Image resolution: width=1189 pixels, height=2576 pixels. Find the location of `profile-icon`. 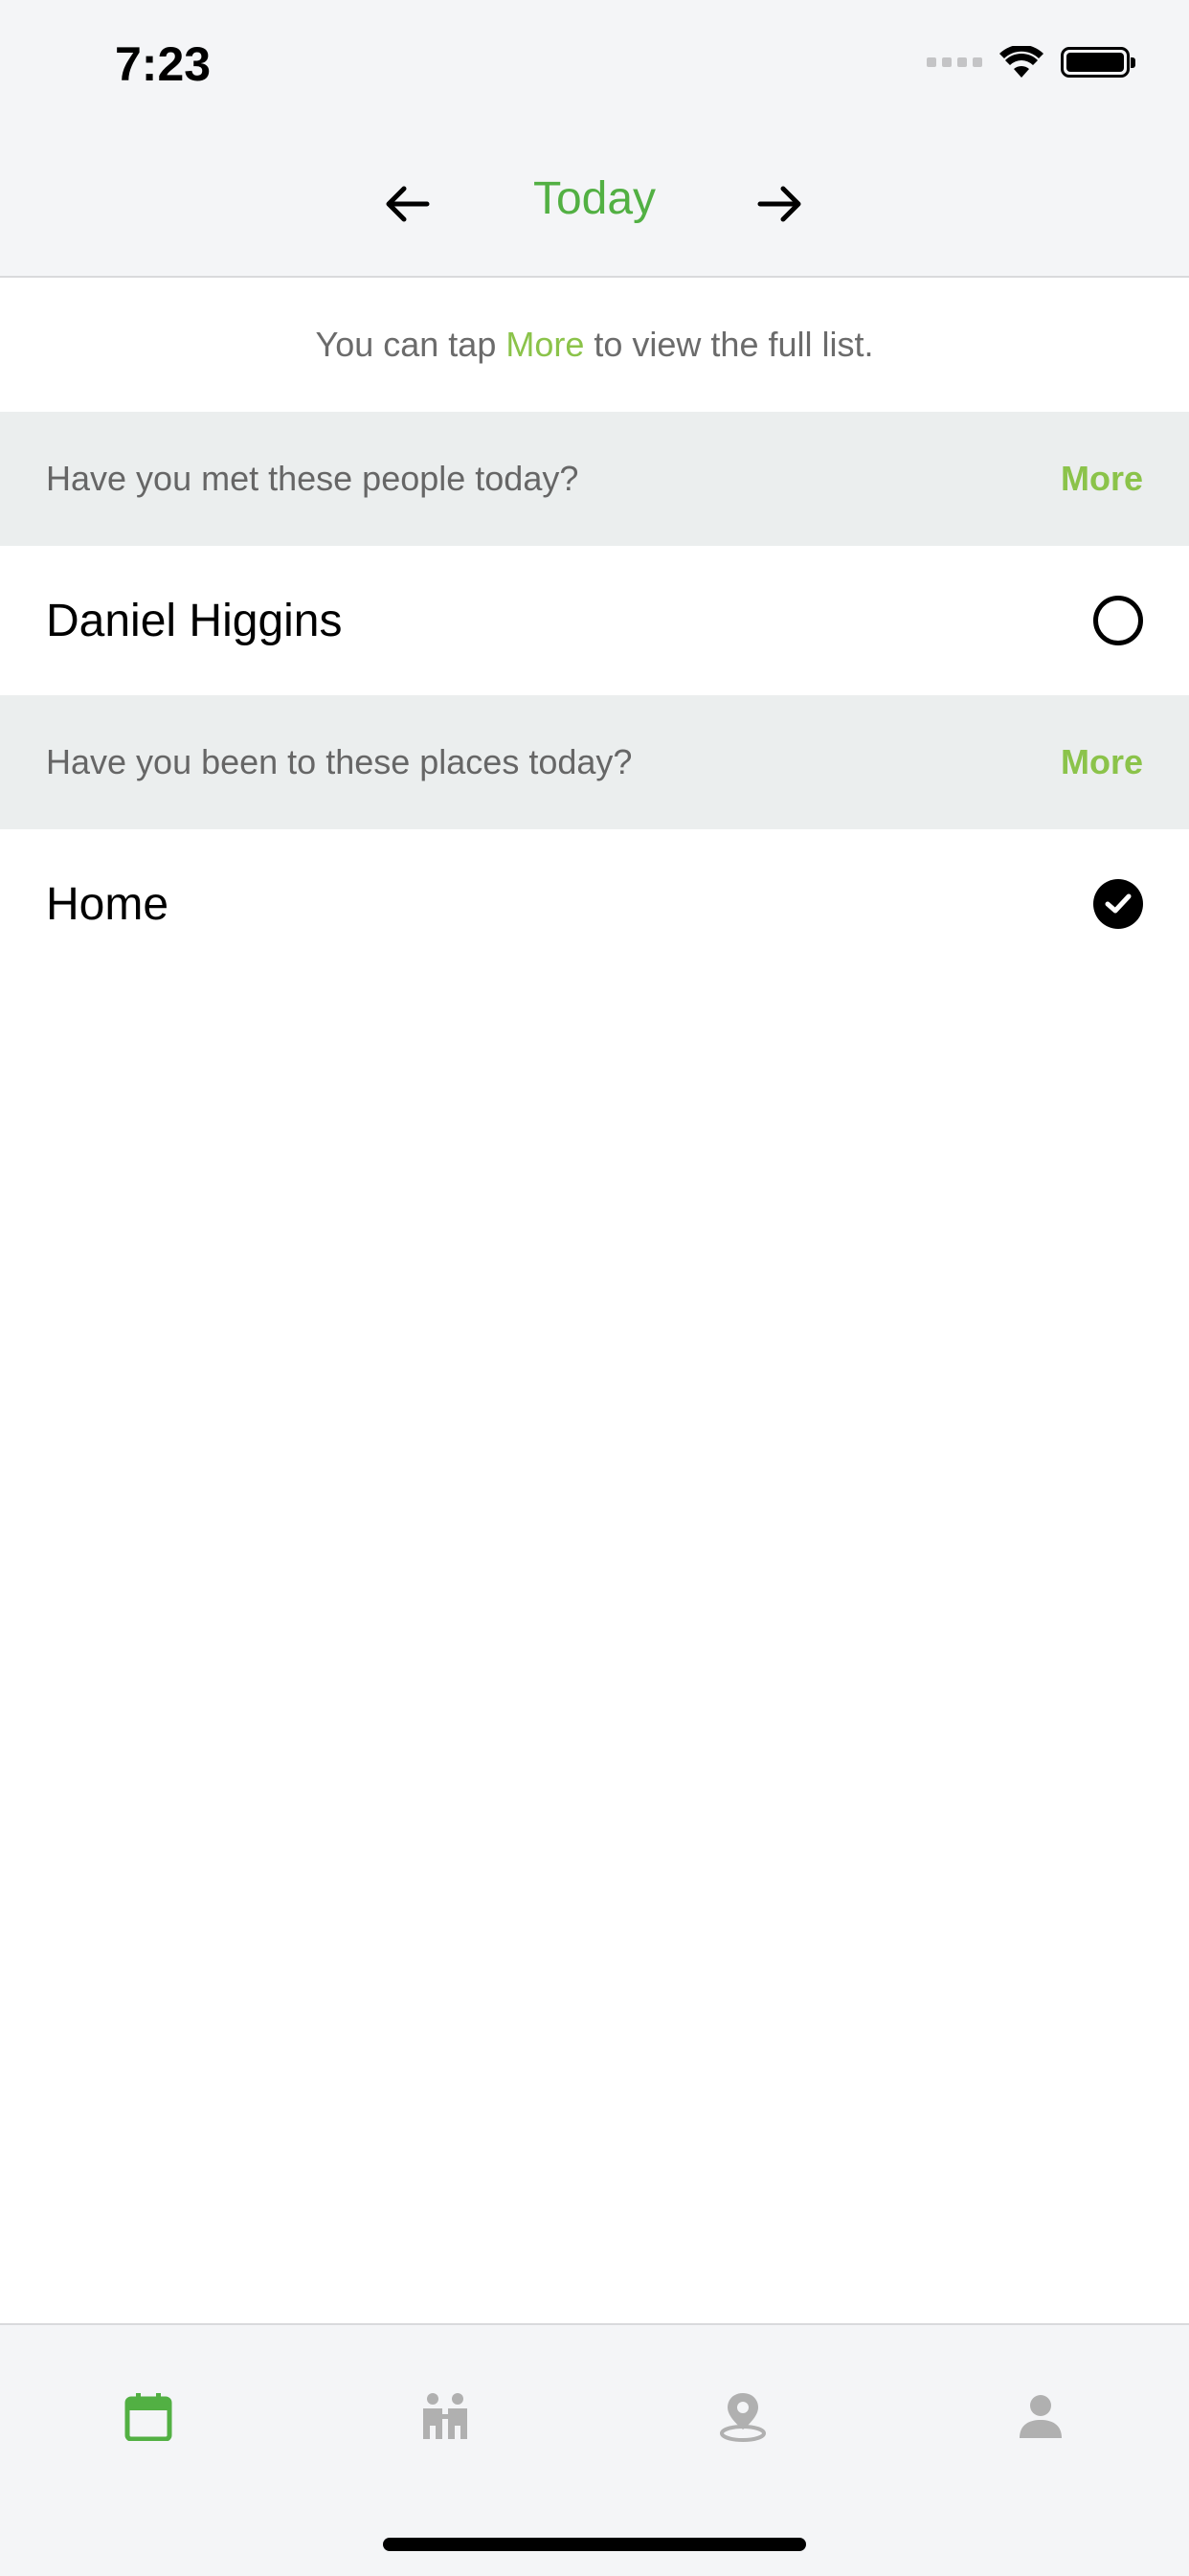

profile-icon is located at coordinates (1041, 2416).